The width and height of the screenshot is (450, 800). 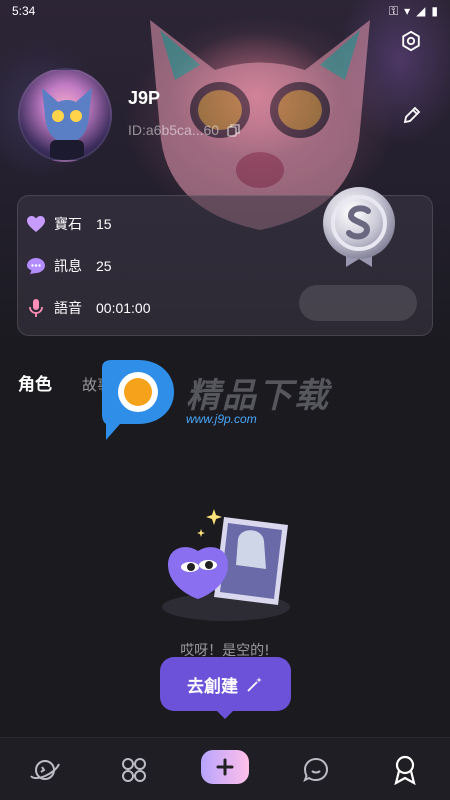 I want to click on avatar, so click(x=65, y=115).